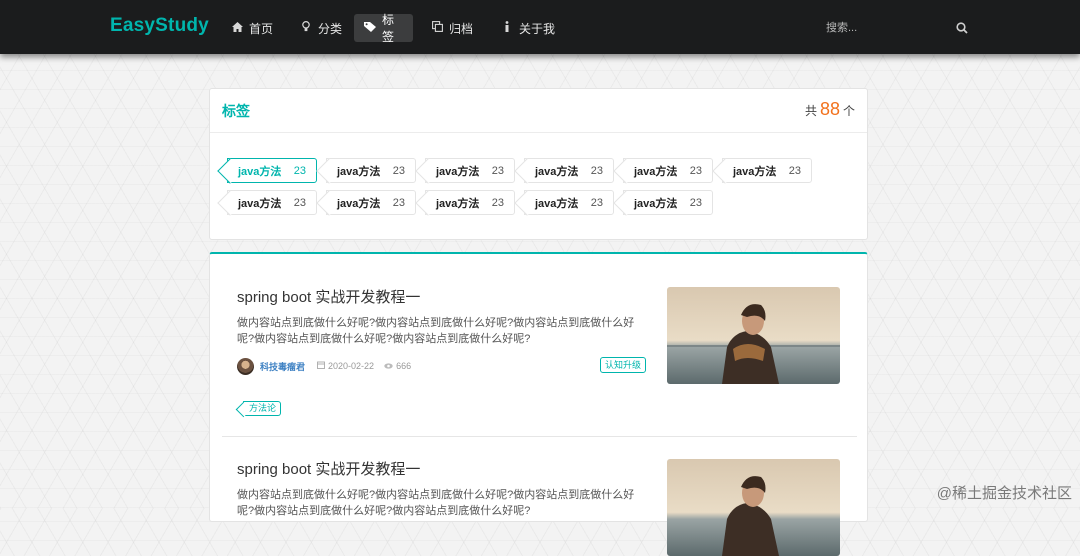 The height and width of the screenshot is (556, 1080). I want to click on nav-item-category: 分类, so click(321, 28).